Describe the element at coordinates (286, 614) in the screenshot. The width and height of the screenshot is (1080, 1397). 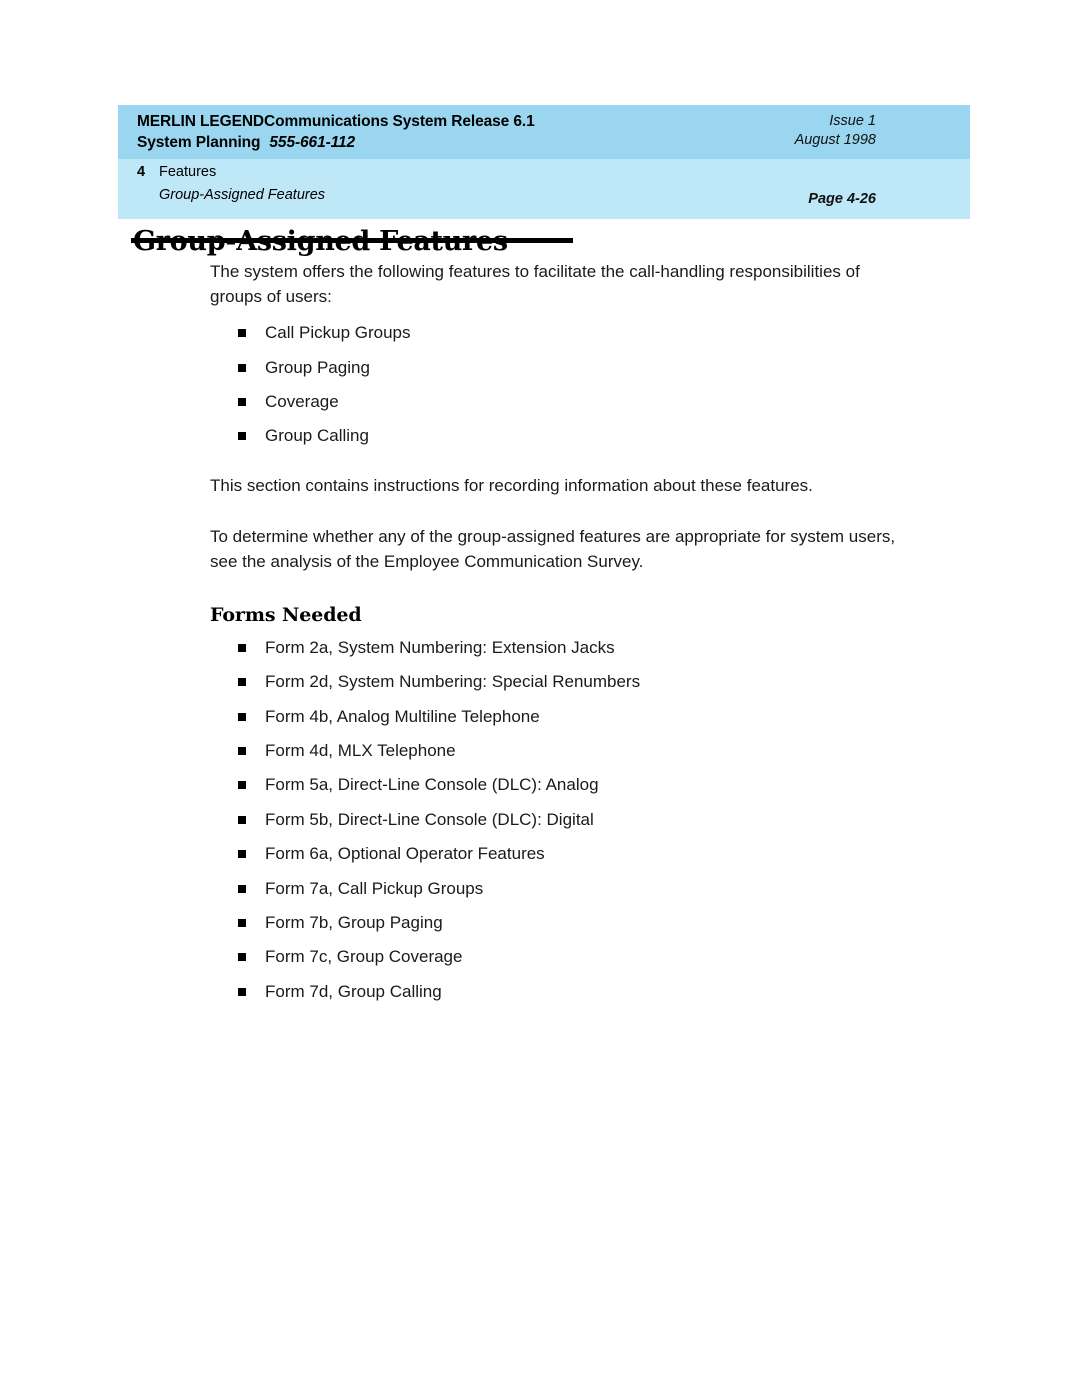
I see `forms-needed-heading: Forms Needed` at that location.